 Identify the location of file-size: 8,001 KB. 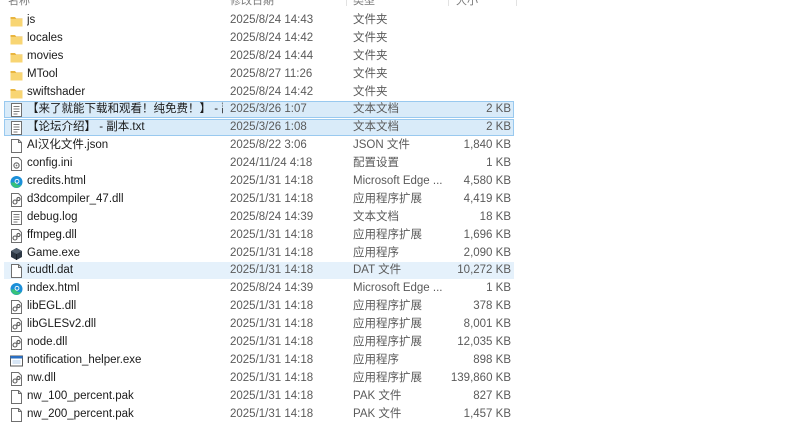
(487, 324).